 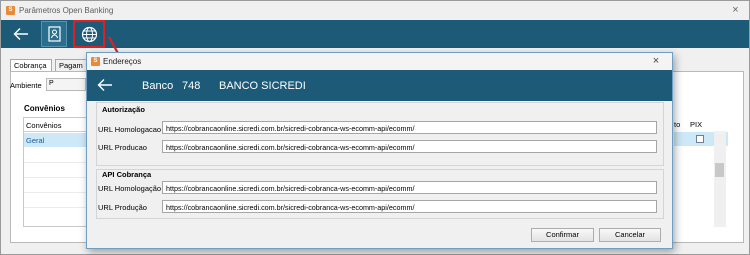 I want to click on banco-name: BANCO SICREDI, so click(x=262, y=86).